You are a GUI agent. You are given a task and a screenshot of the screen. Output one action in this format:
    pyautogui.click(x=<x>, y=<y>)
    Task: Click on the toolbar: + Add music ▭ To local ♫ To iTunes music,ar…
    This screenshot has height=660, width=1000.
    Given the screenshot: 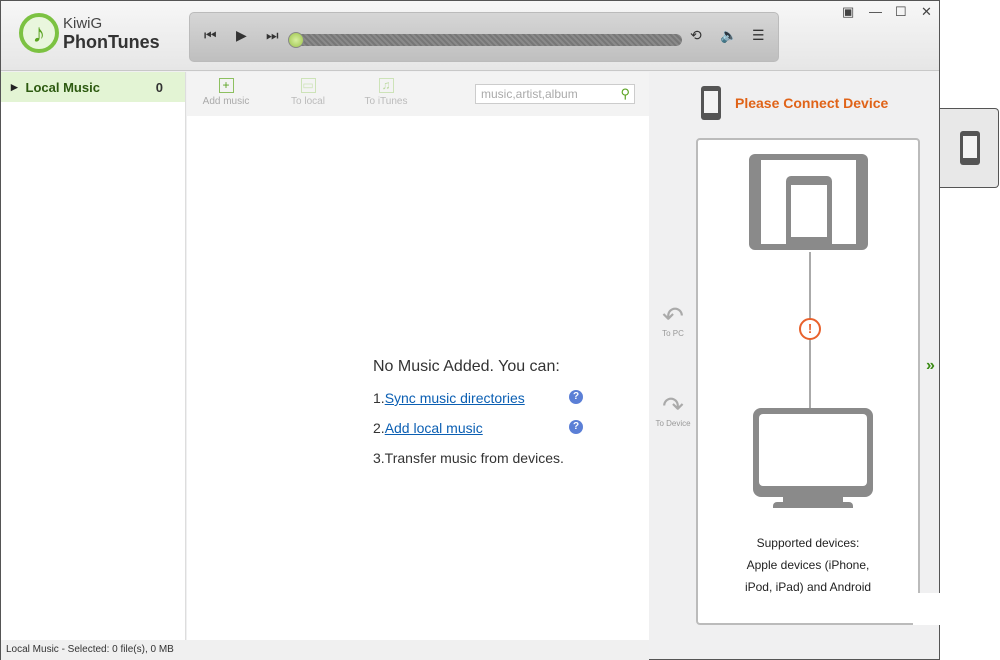 What is the action you would take?
    pyautogui.click(x=418, y=94)
    